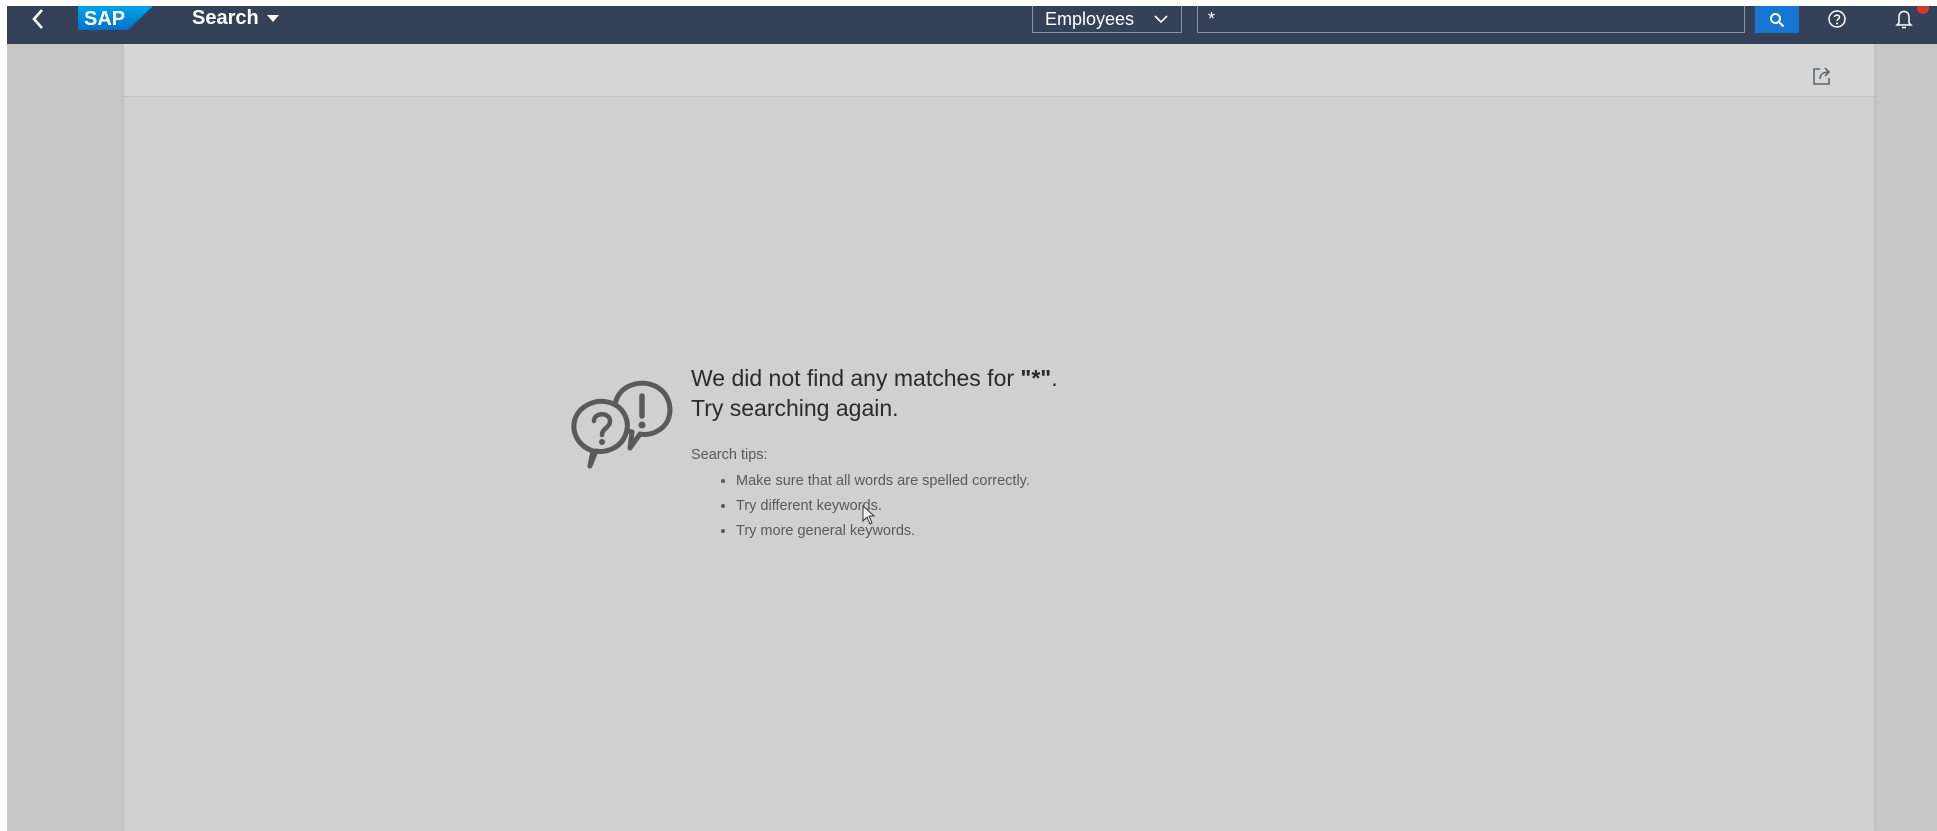  I want to click on sap-logo: SAP, so click(115, 18).